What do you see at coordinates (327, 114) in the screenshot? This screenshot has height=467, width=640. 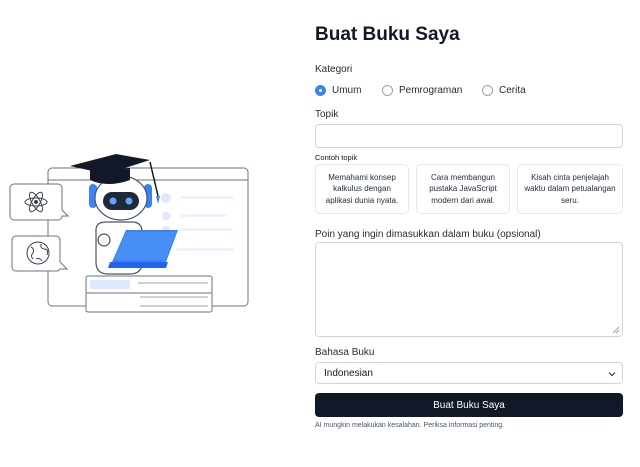 I see `topik-label: Topik` at bounding box center [327, 114].